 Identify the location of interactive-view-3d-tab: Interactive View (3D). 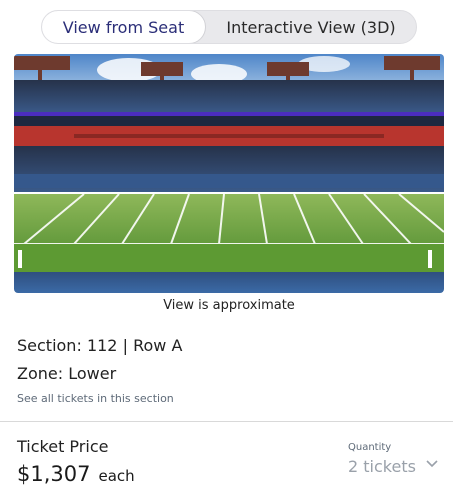
(311, 27).